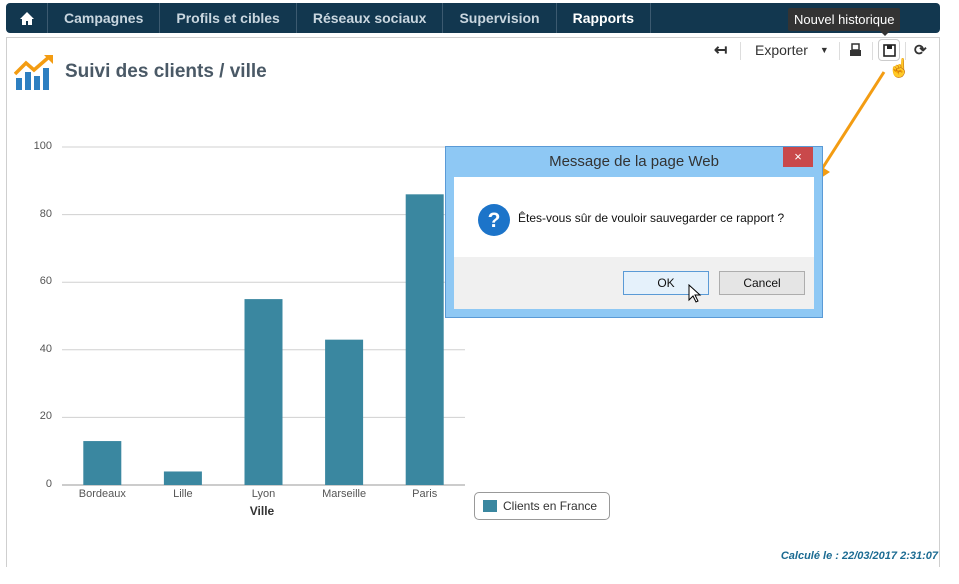 Image resolution: width=959 pixels, height=584 pixels. Describe the element at coordinates (762, 283) in the screenshot. I see `cancel-button: Cancel` at that location.